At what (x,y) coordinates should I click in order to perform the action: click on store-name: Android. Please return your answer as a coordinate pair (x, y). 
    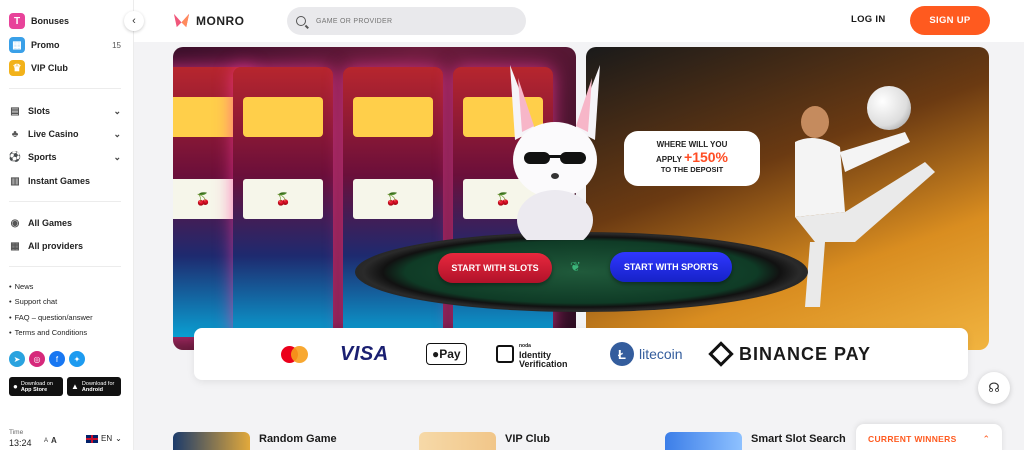
    Looking at the image, I should click on (92, 389).